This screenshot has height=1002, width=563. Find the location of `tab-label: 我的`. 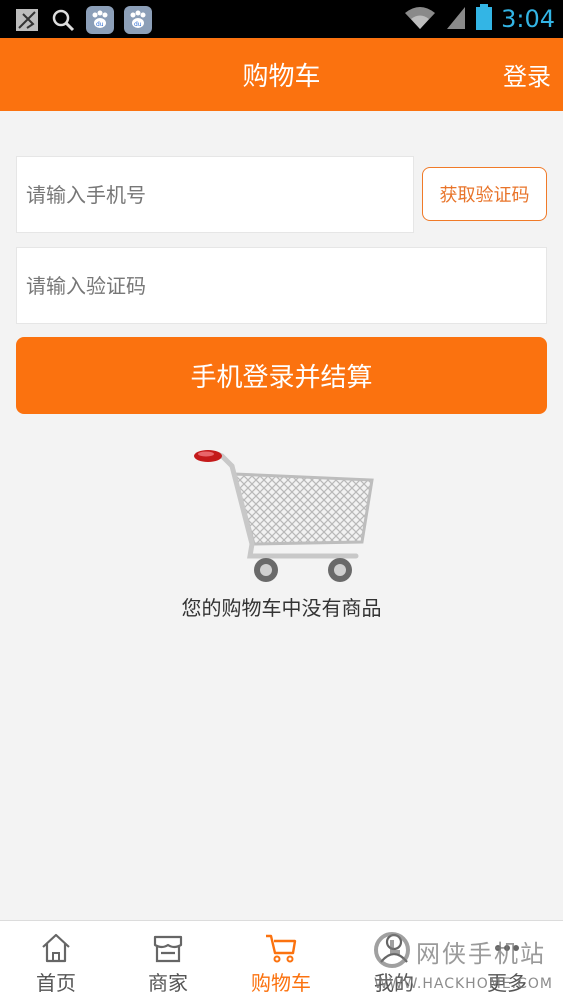

tab-label: 我的 is located at coordinates (394, 983).